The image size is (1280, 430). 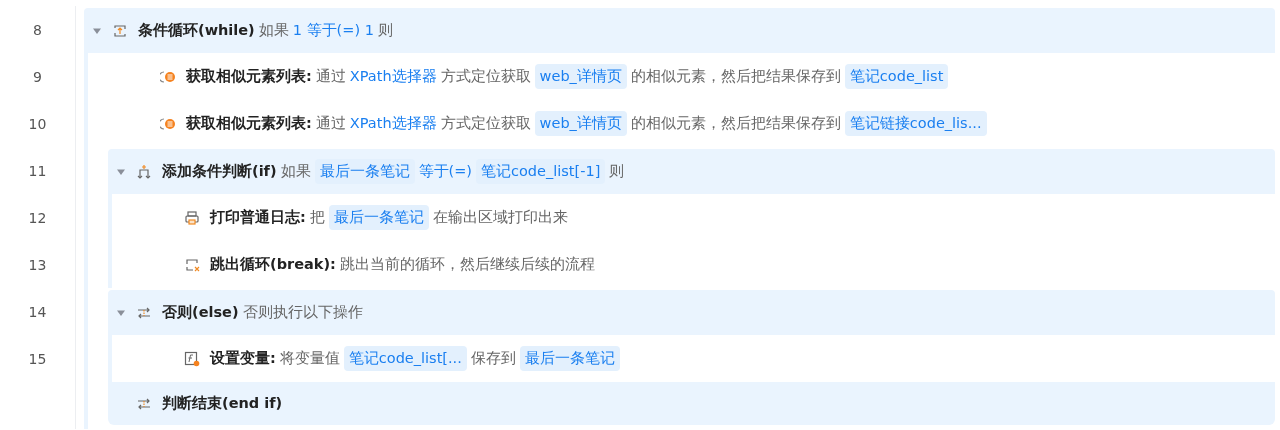 I want to click on break-loop-icon, so click(x=192, y=264).